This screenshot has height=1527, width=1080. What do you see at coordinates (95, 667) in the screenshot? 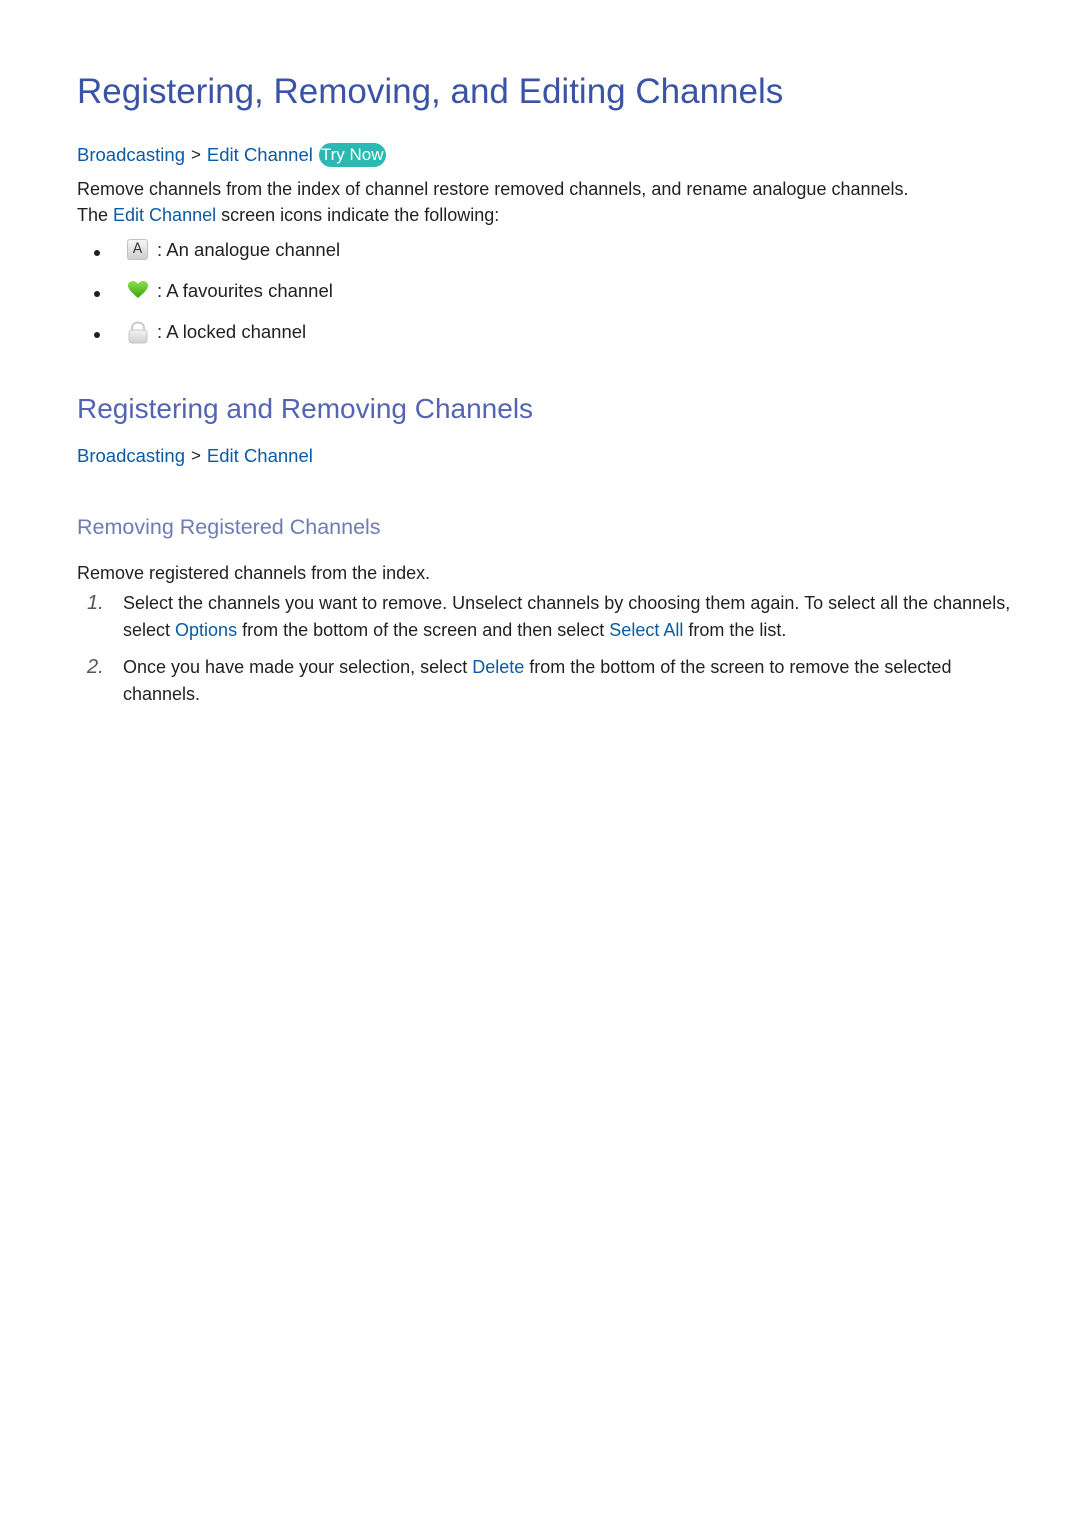
I see `step-number: 2.` at bounding box center [95, 667].